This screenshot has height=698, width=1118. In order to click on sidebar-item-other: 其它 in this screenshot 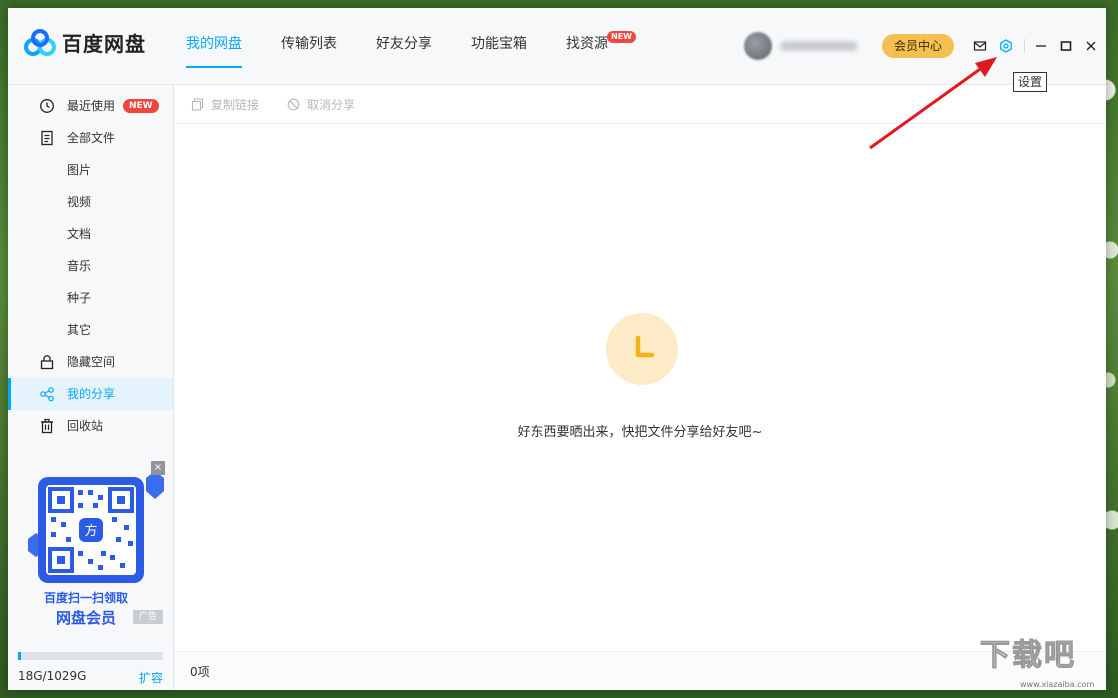, I will do `click(90, 330)`.